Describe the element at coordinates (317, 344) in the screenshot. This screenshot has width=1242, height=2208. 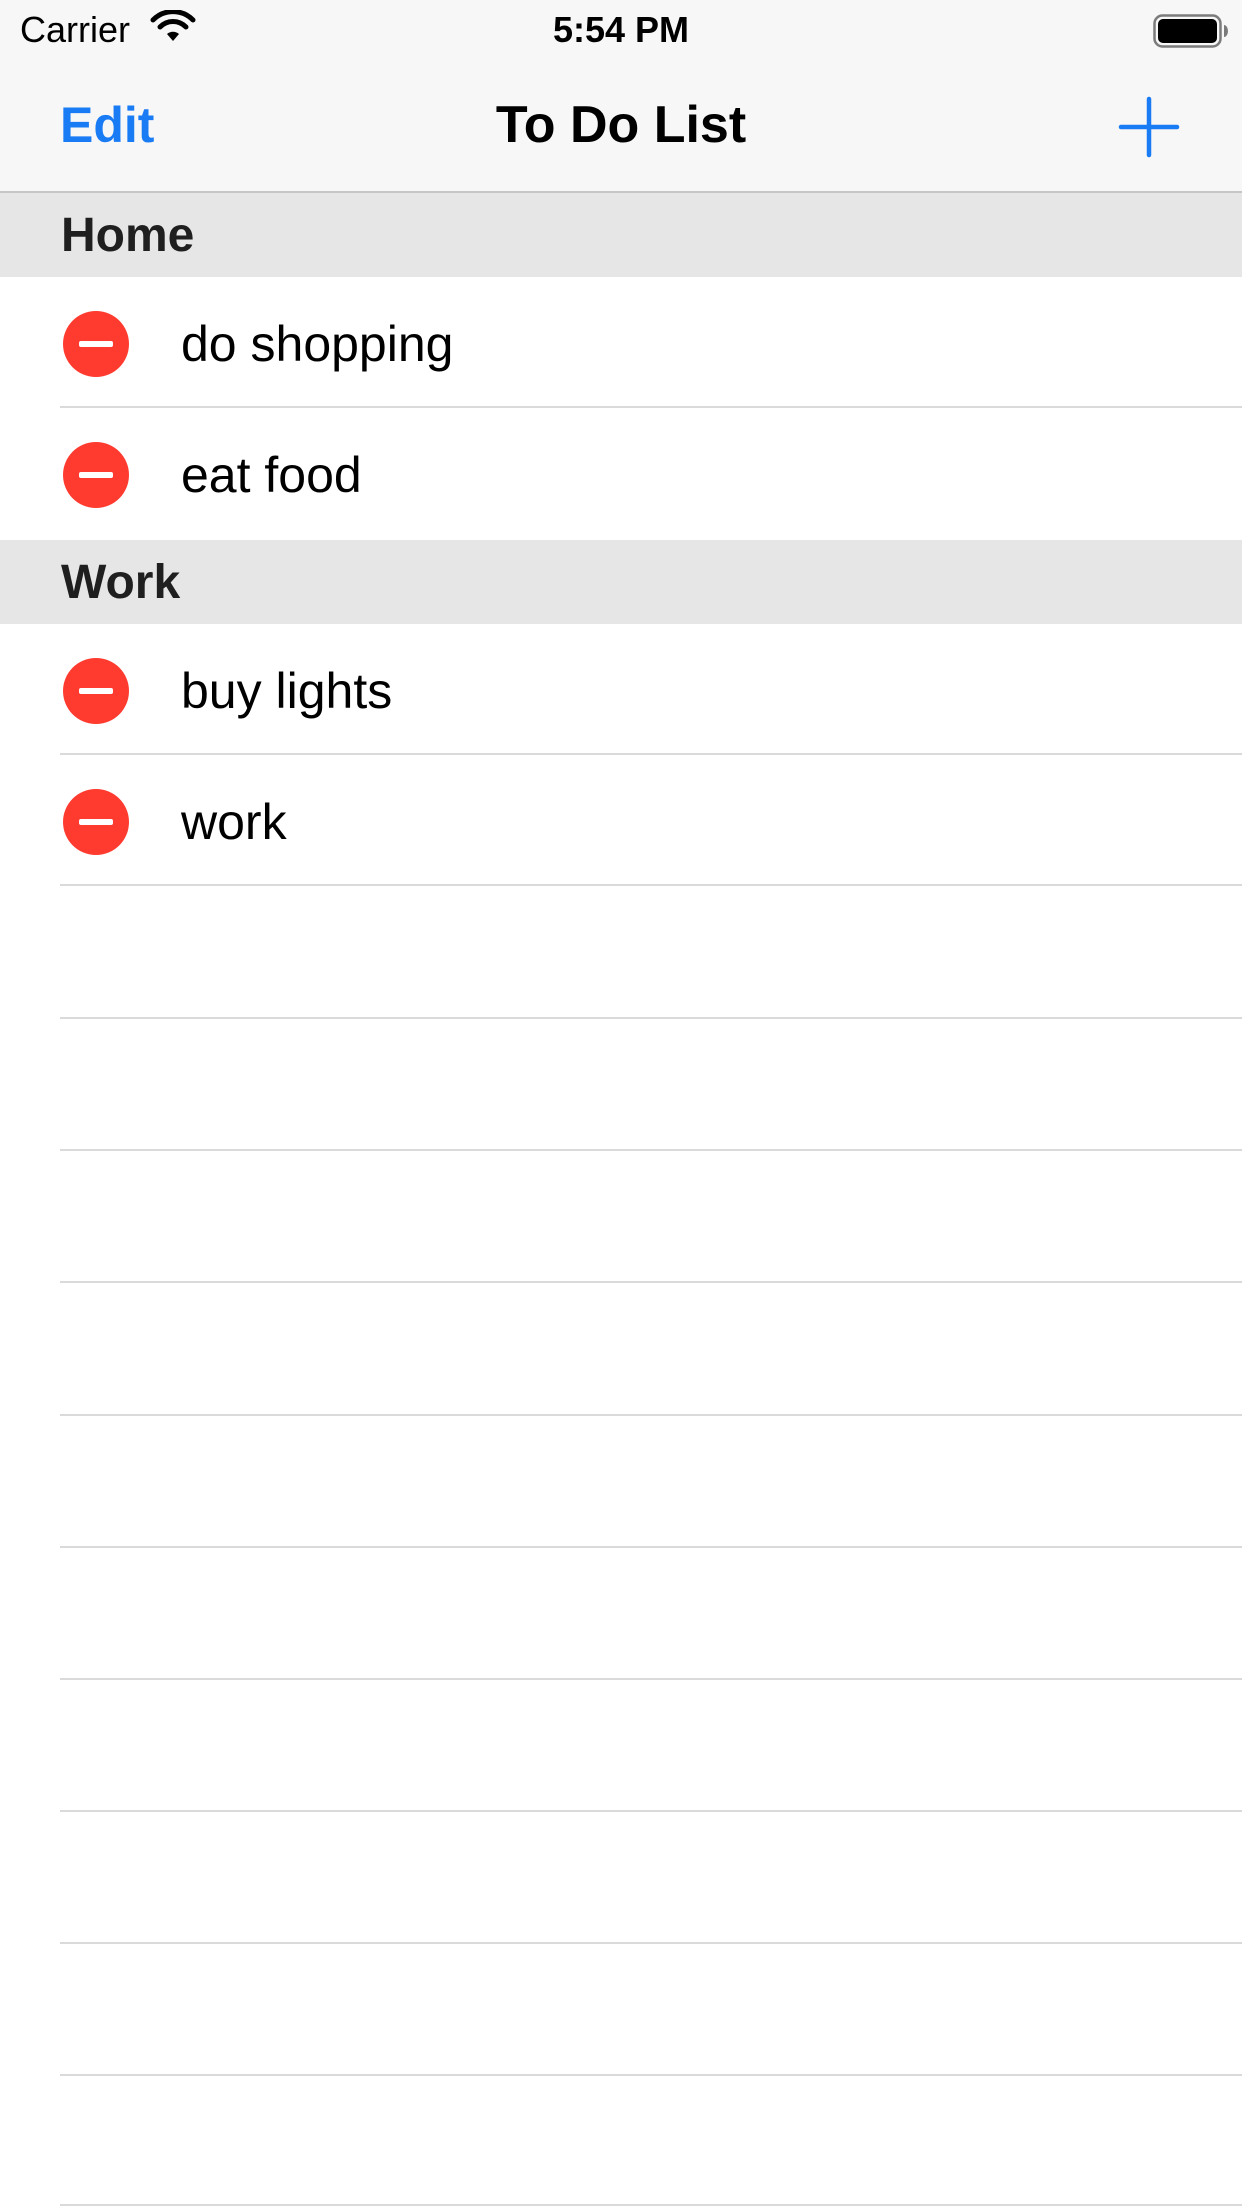
I see `list-item-label: do shopping` at that location.